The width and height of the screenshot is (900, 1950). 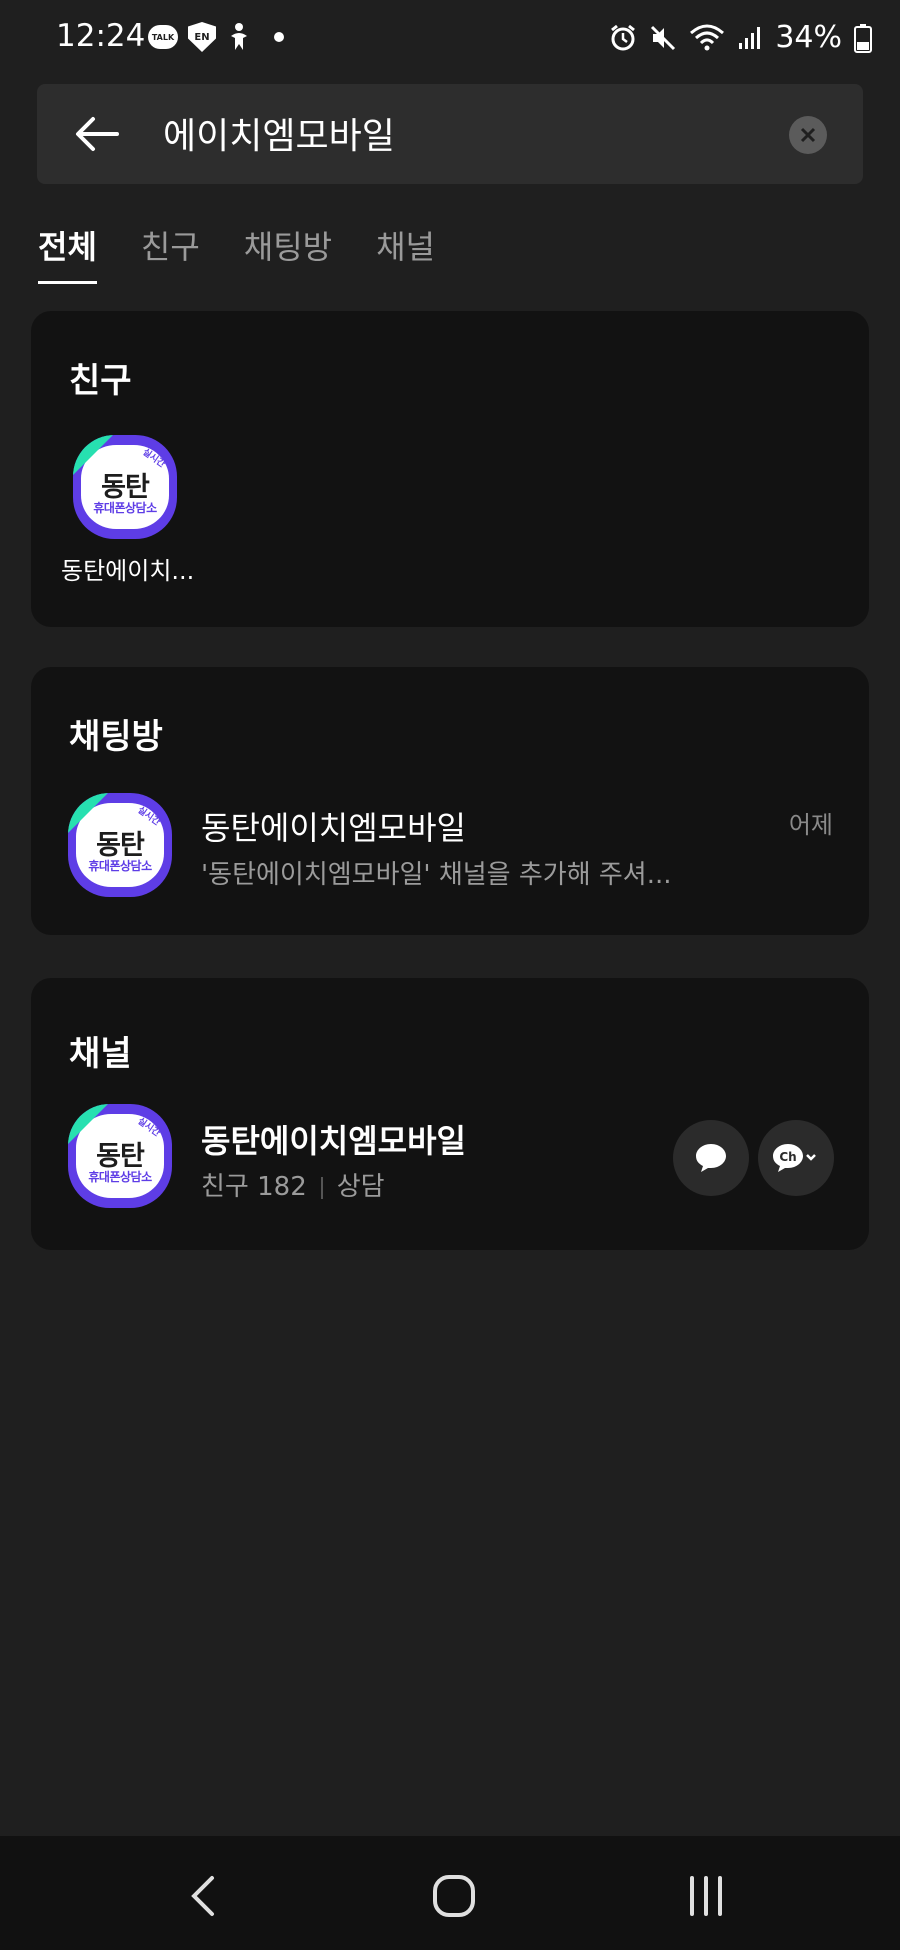 I want to click on system-icons: 34%, so click(x=740, y=37).